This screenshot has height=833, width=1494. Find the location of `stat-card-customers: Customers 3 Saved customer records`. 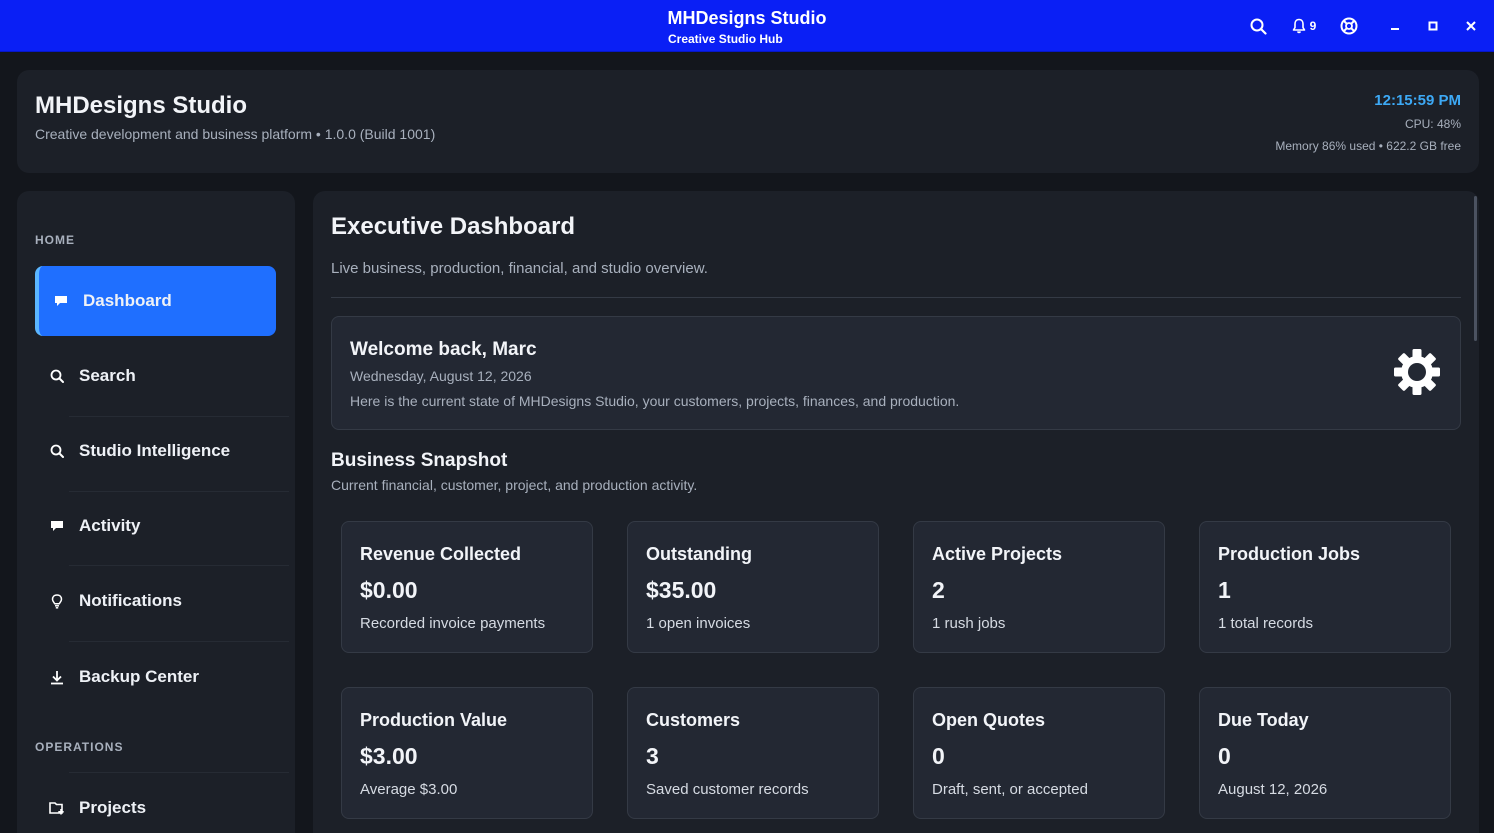

stat-card-customers: Customers 3 Saved customer records is located at coordinates (753, 753).